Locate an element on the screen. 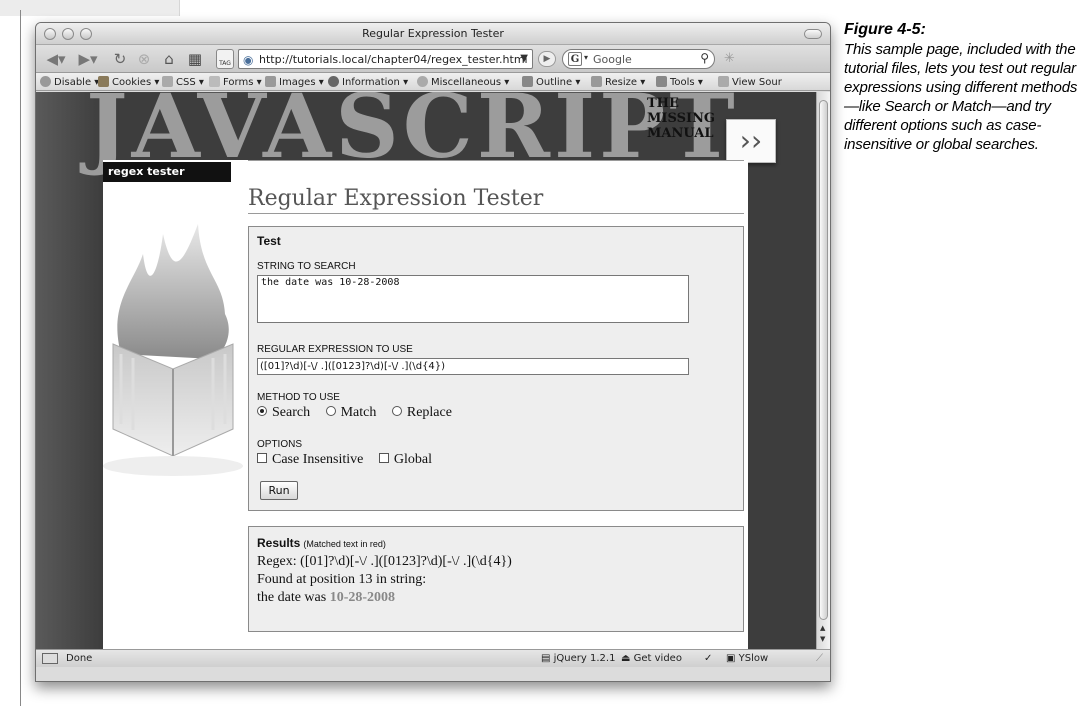 Image resolution: width=1087 pixels, height=706 pixels. tag-button: TAG is located at coordinates (225, 59).